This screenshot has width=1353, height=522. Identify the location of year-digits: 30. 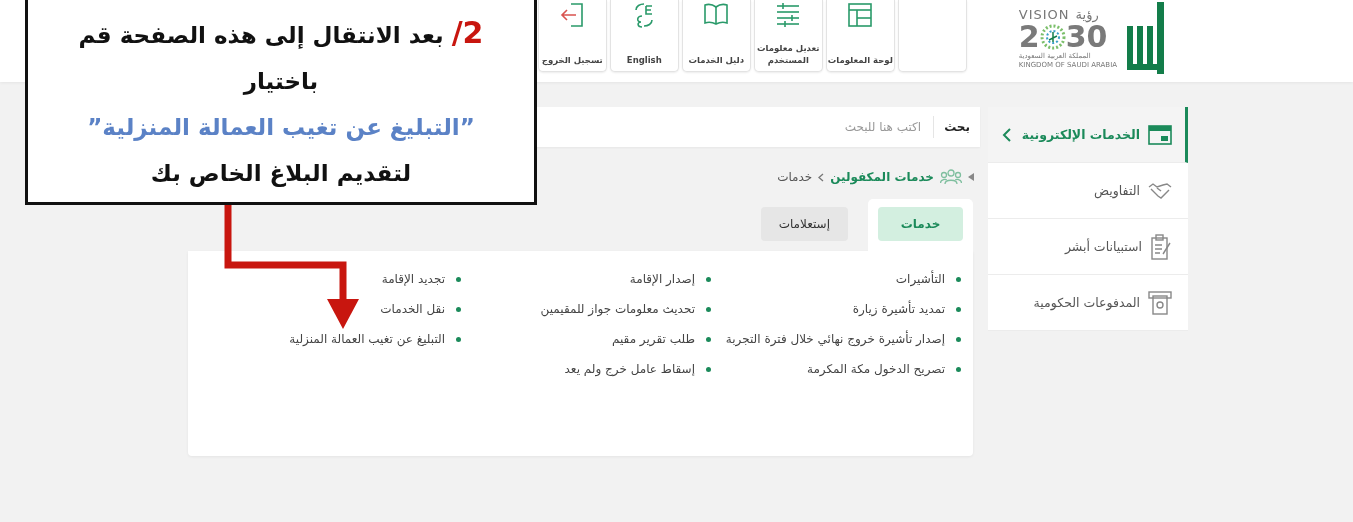
(1086, 36).